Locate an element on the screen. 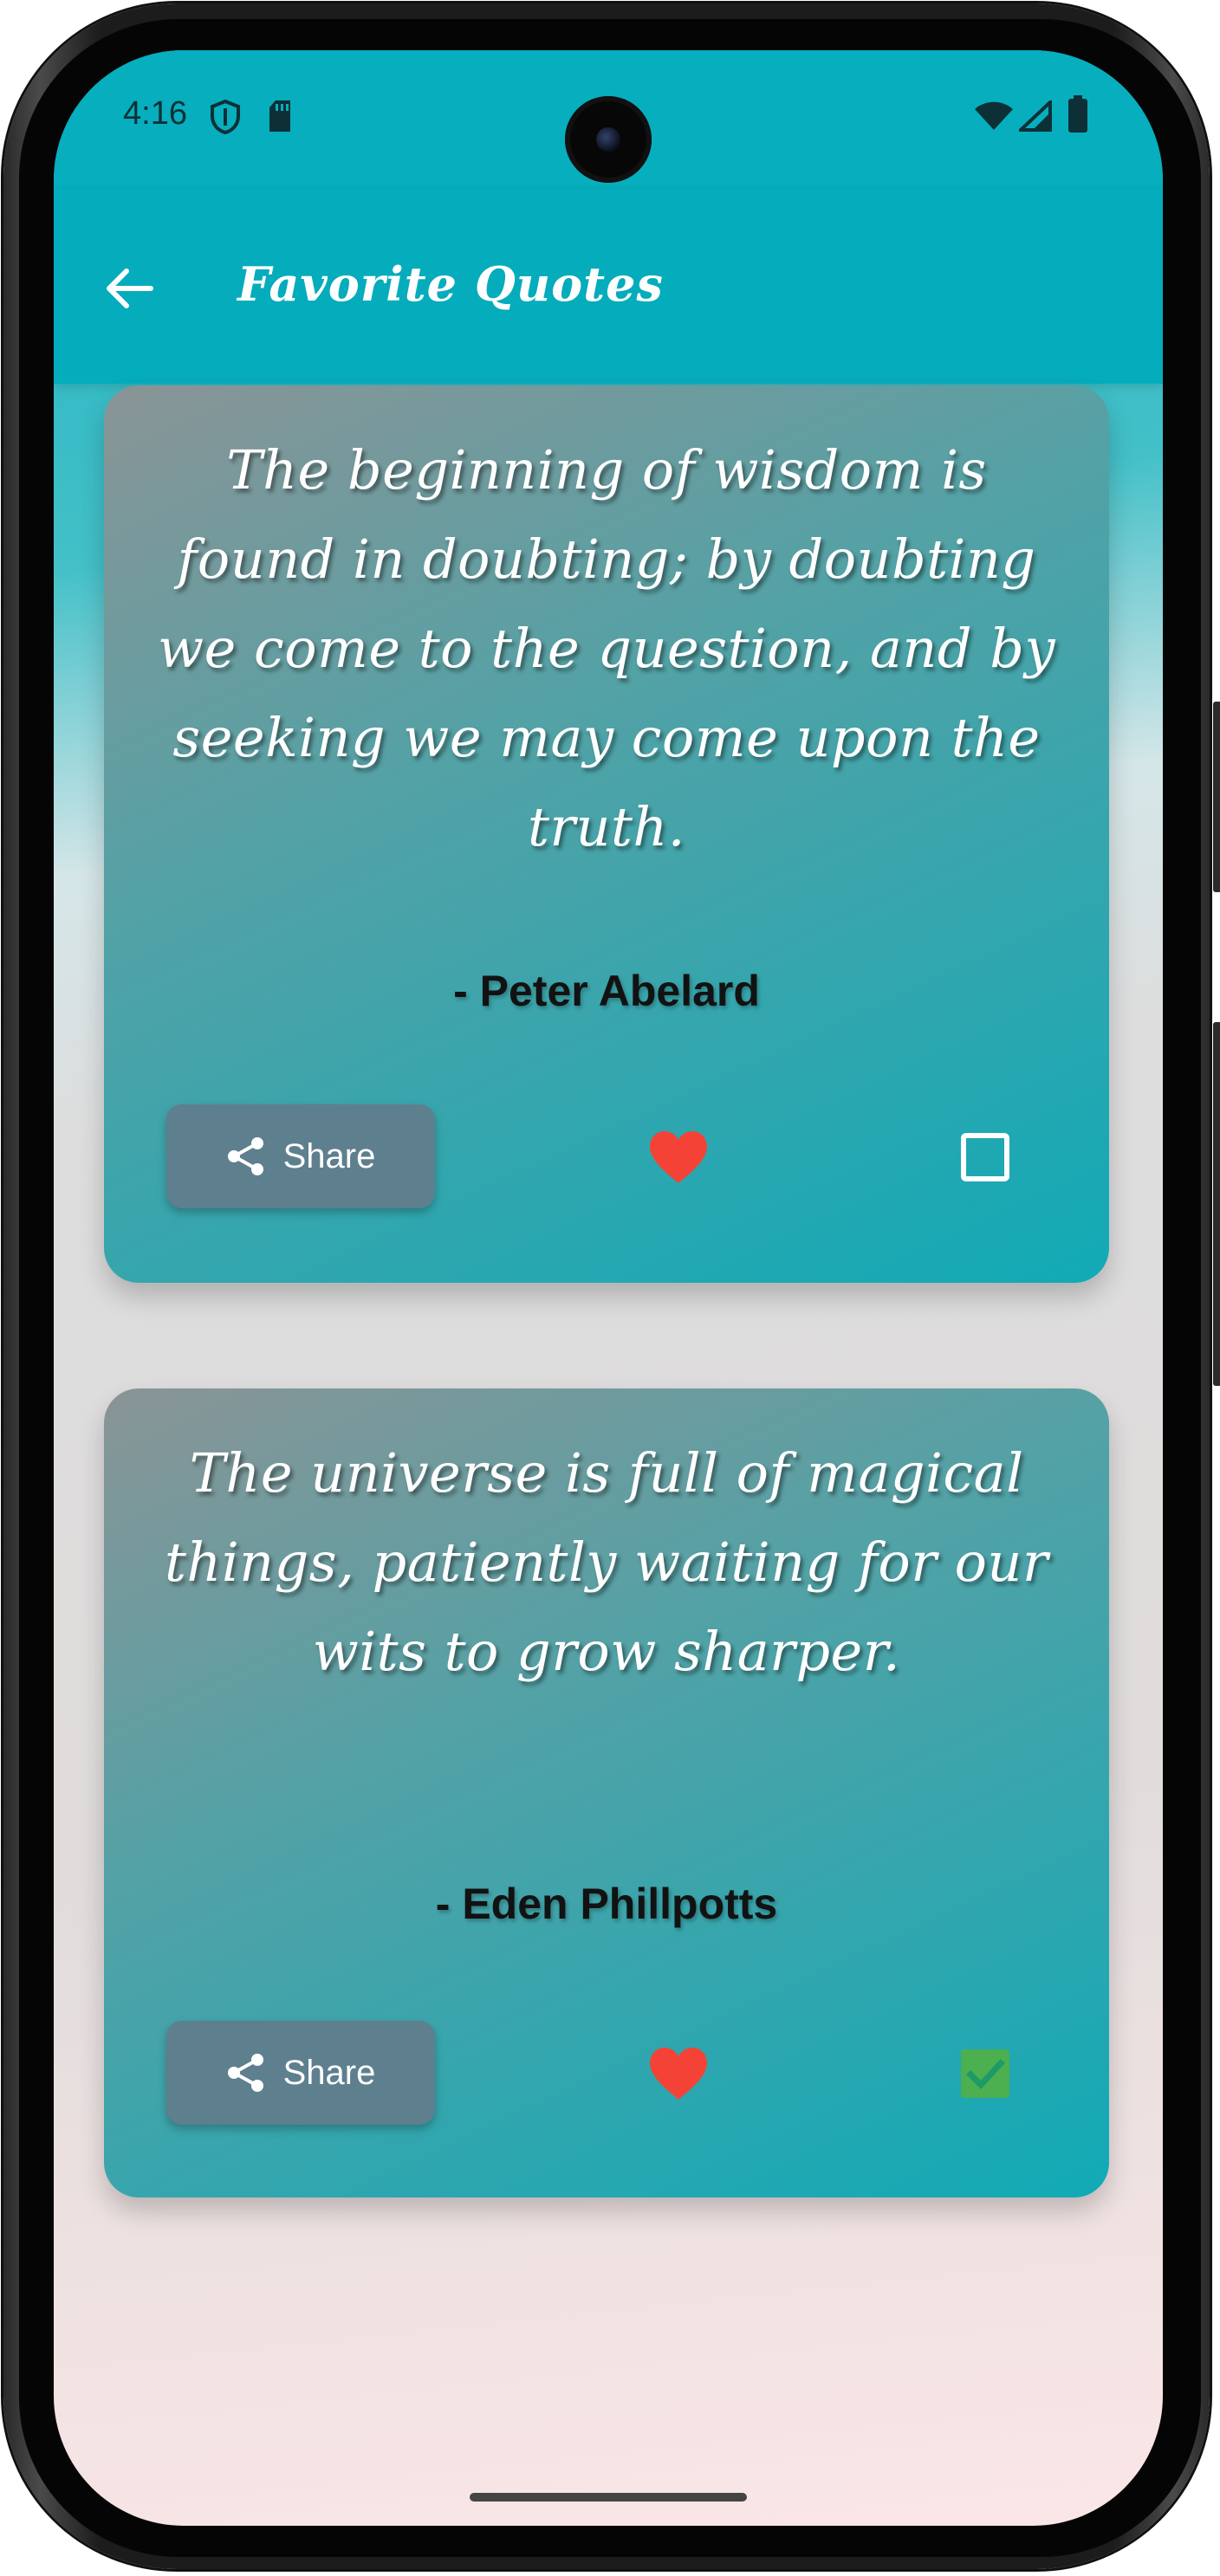 The width and height of the screenshot is (1220, 2576). power-button is located at coordinates (1217, 797).